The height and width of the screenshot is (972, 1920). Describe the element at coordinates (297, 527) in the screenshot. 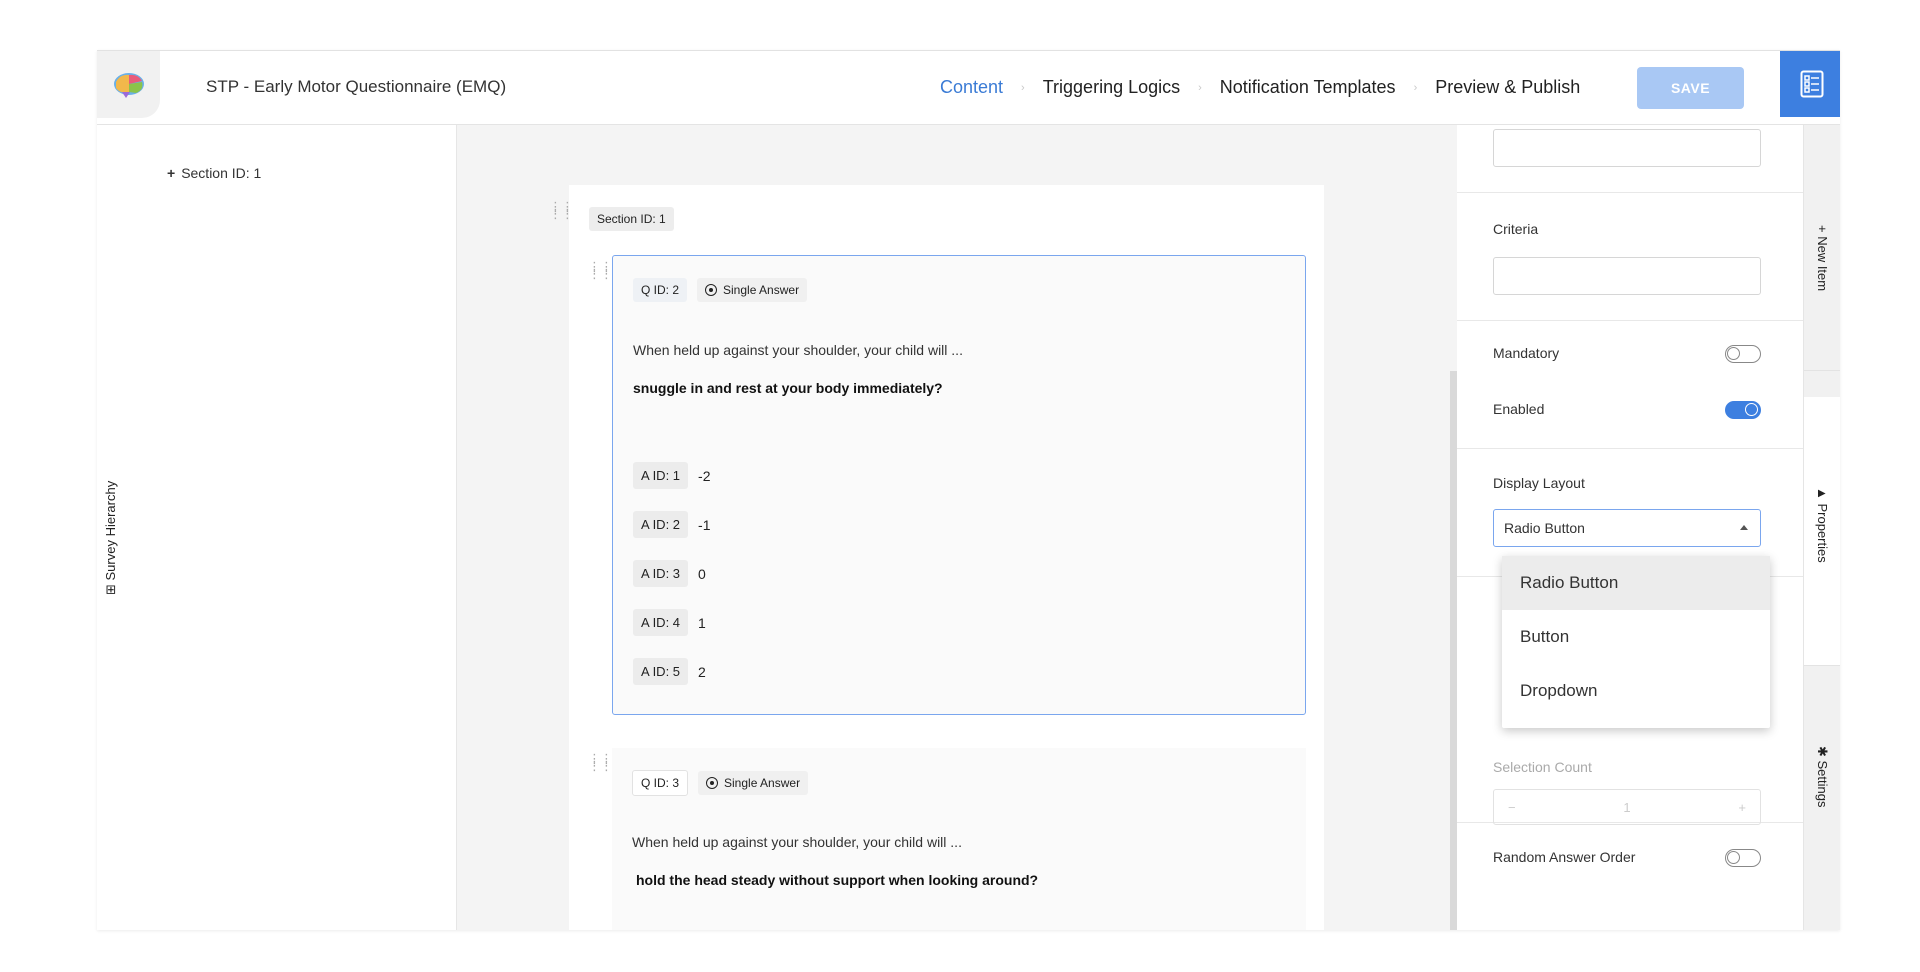

I see `survey-hierarchy-panel: + Section ID: 1` at that location.